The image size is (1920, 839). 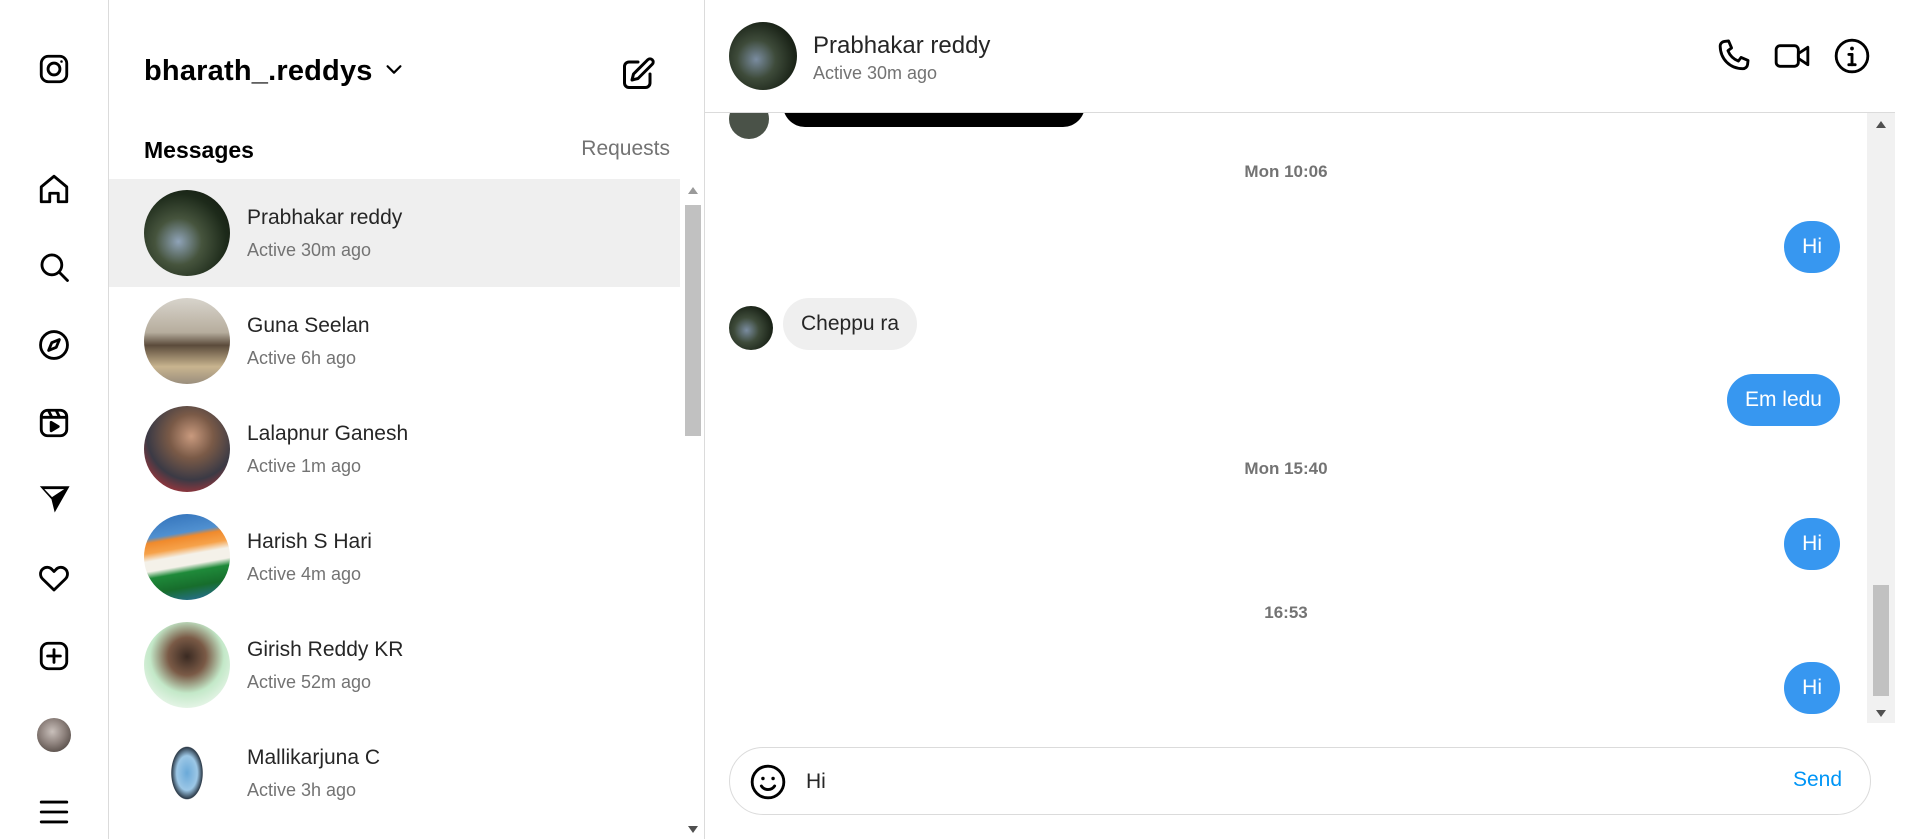 What do you see at coordinates (314, 757) in the screenshot?
I see `thread-name: Mallikarjuna C` at bounding box center [314, 757].